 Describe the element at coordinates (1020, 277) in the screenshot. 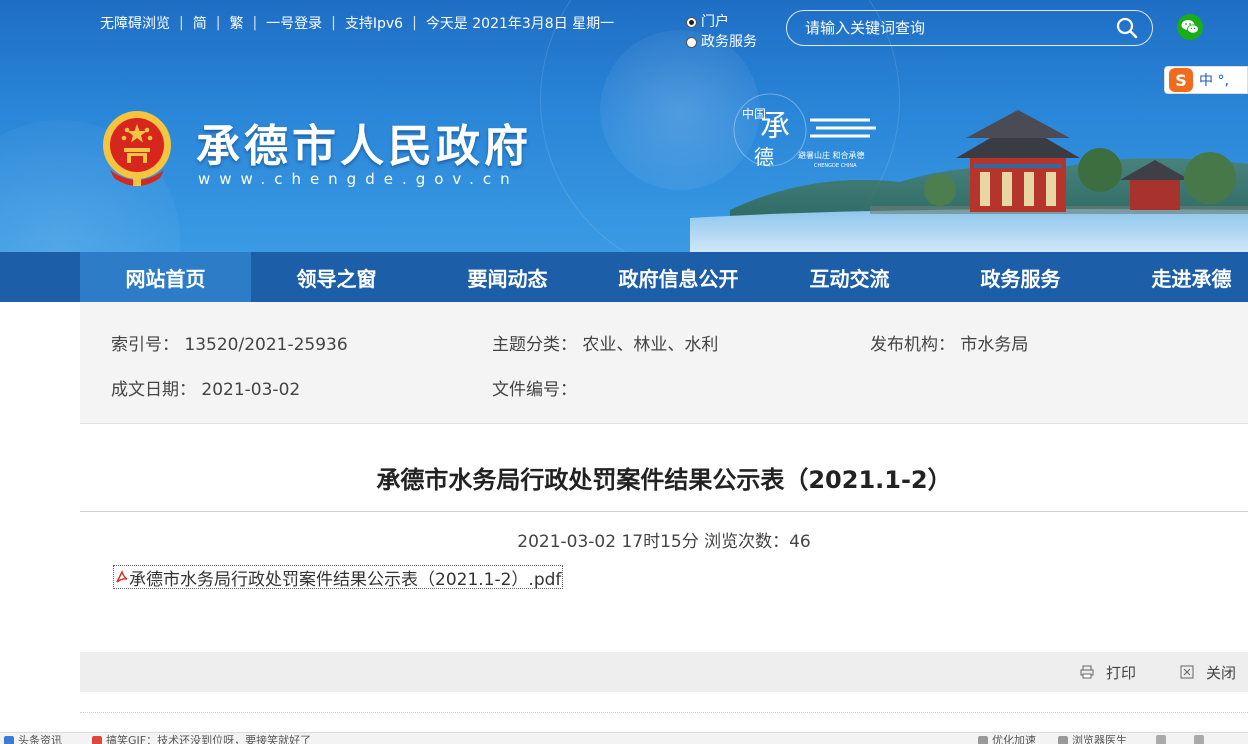

I see `nav-item-gov-services: 政务服务` at that location.